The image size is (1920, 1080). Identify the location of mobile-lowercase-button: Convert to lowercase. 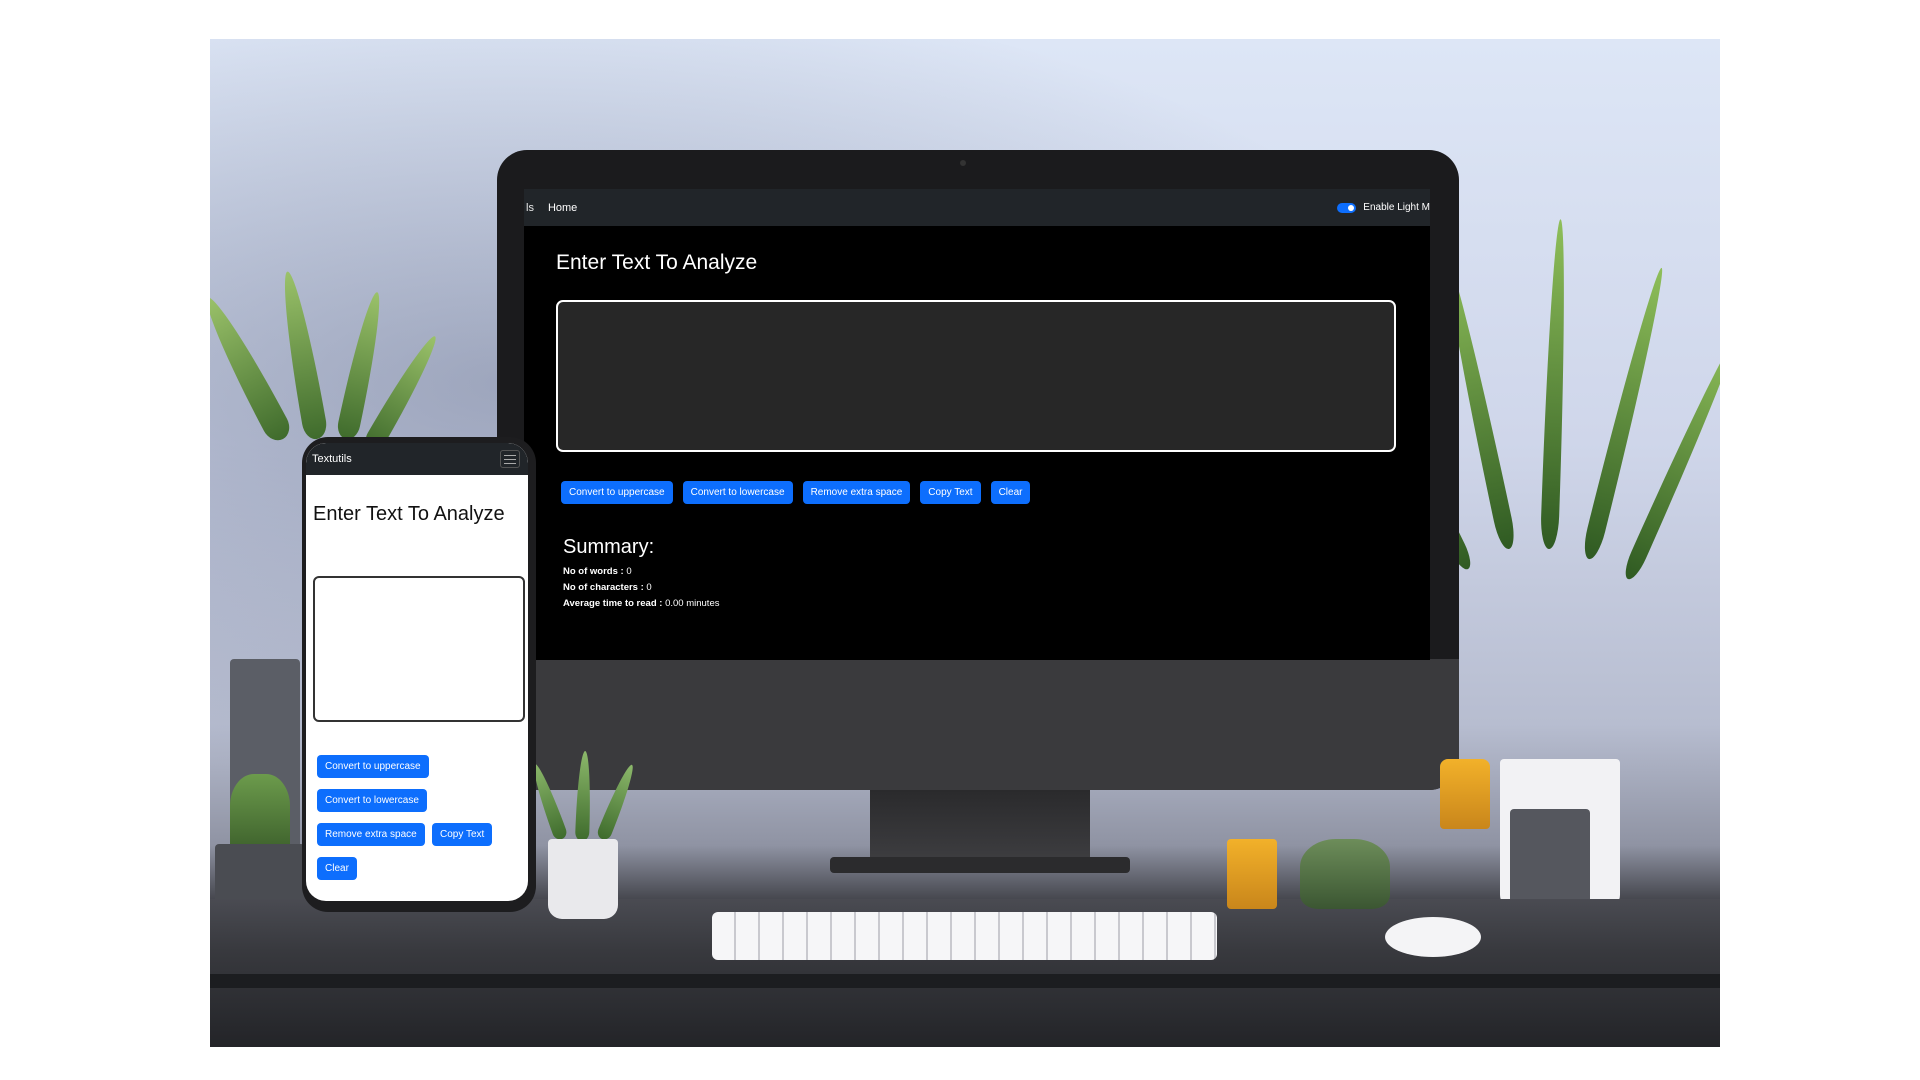
(372, 800).